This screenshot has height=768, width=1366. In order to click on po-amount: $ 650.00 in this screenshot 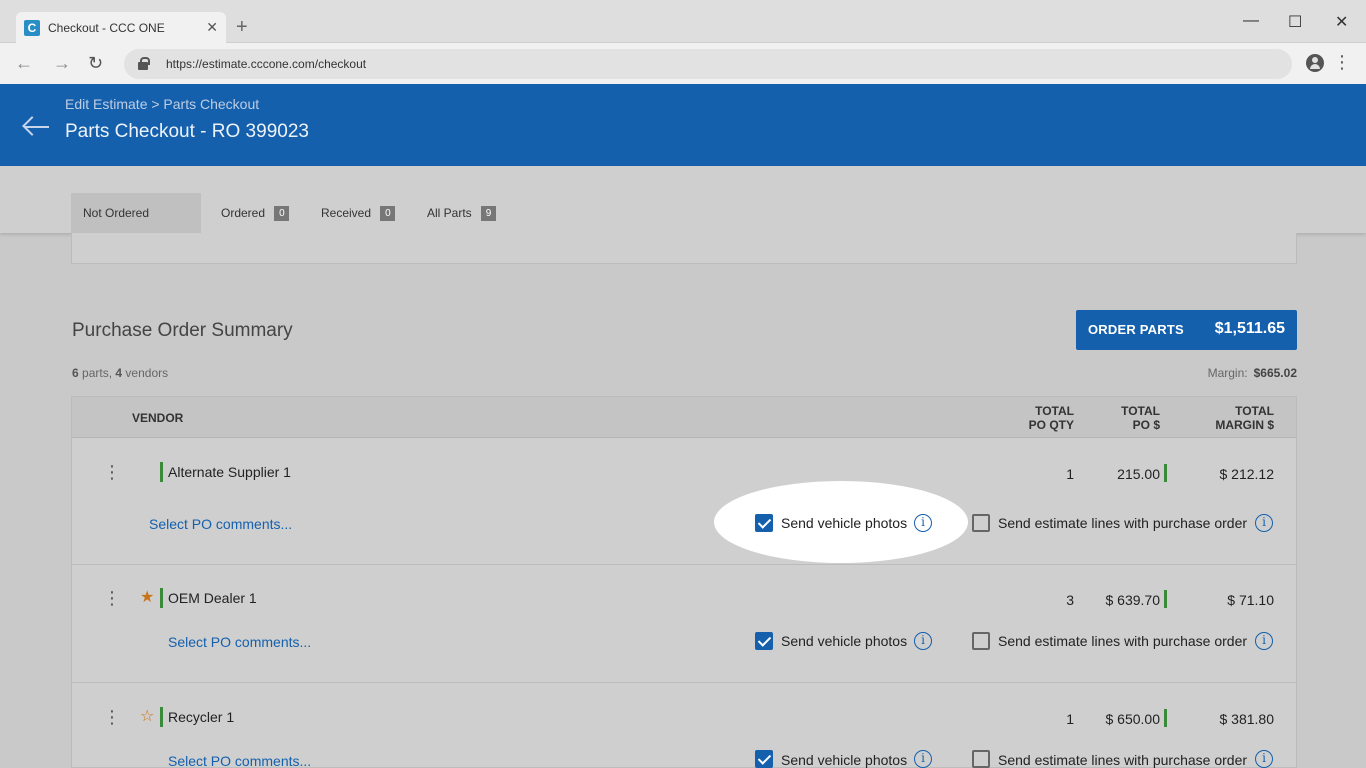, I will do `click(1133, 719)`.